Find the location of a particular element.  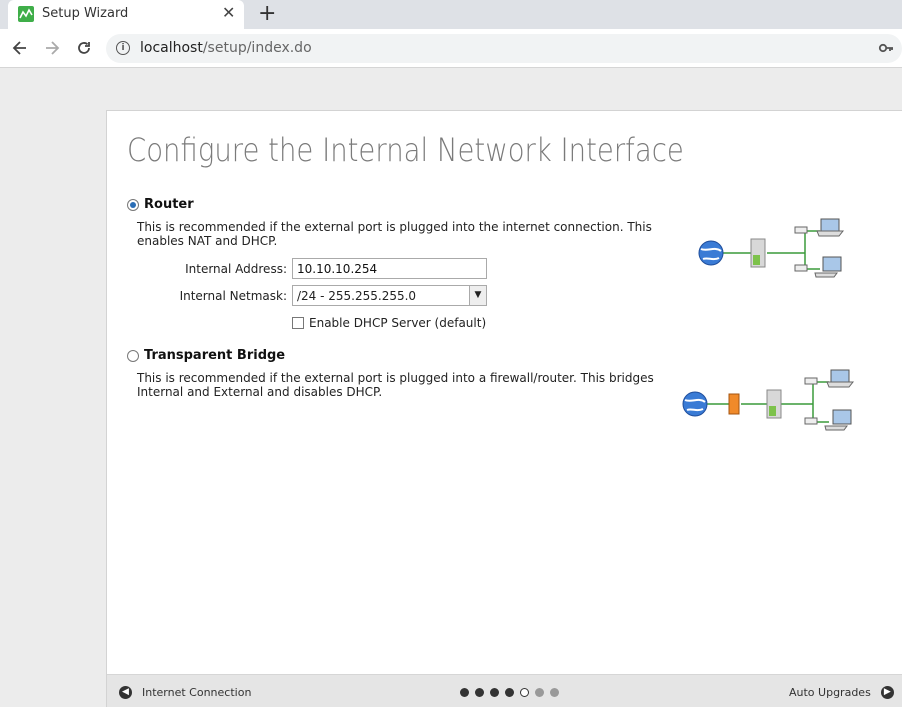

internal-netmask-label: Internal Netmask: is located at coordinates (233, 296).